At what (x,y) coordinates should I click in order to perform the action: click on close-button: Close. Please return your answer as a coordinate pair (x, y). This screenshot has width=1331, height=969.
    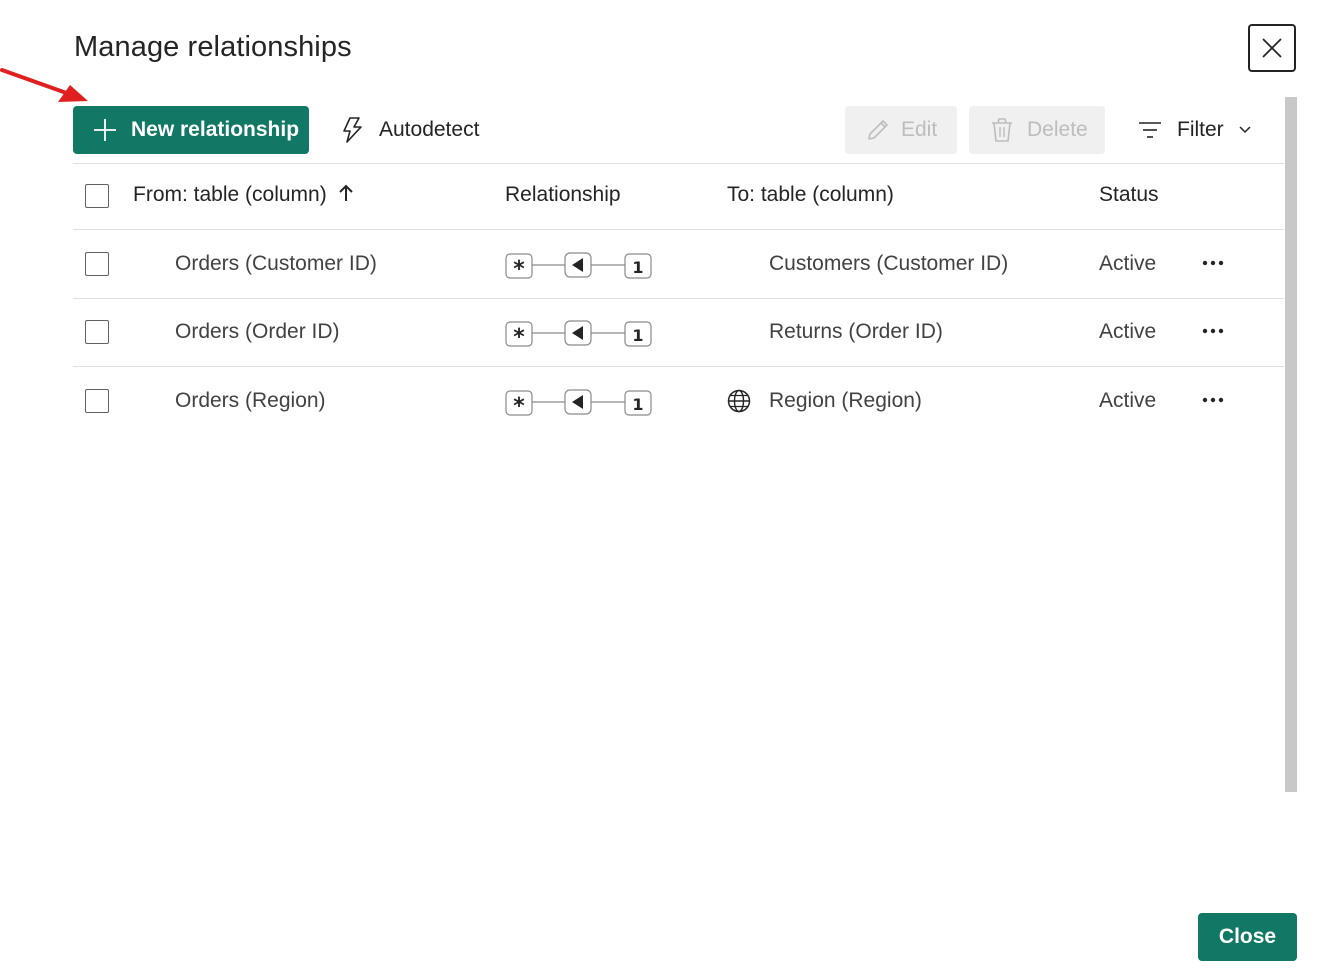
    Looking at the image, I should click on (1247, 937).